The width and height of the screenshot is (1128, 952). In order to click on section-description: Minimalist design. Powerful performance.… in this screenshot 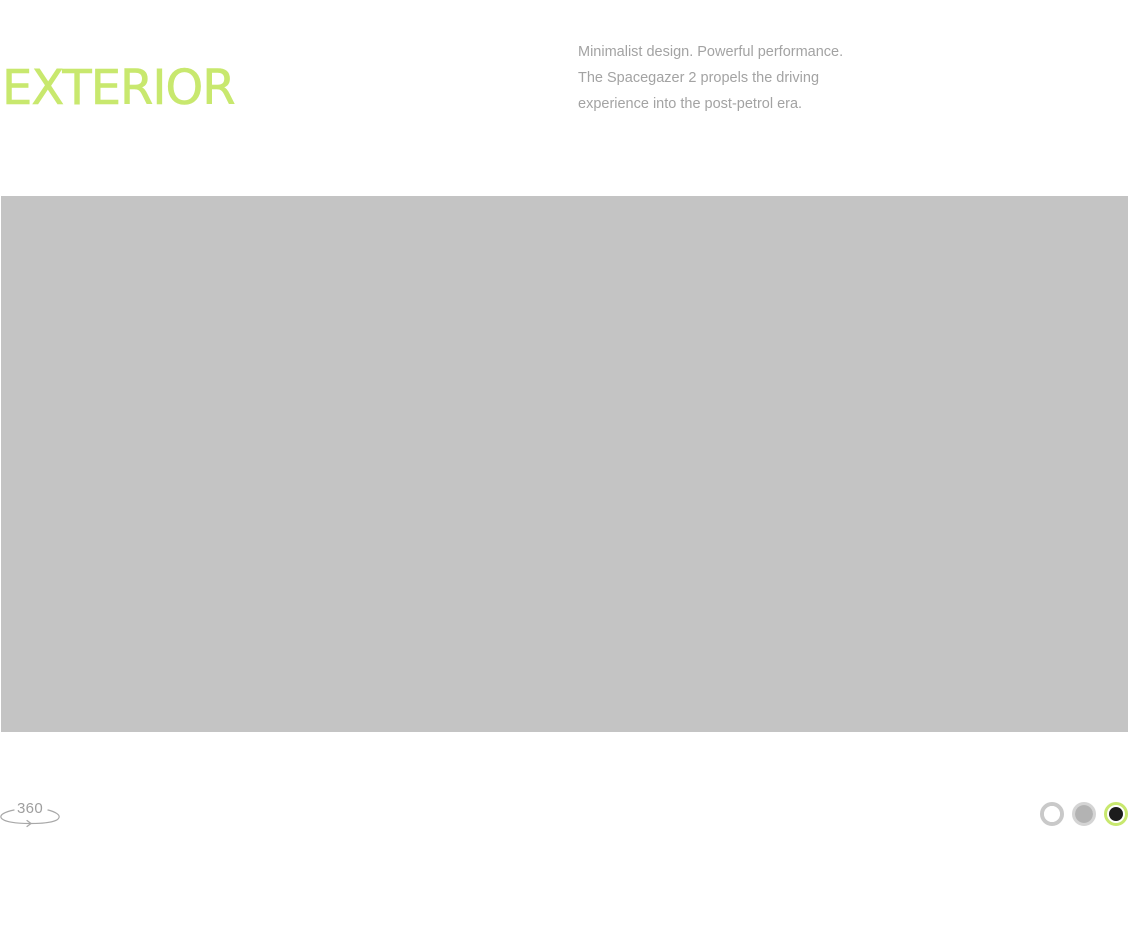, I will do `click(738, 78)`.